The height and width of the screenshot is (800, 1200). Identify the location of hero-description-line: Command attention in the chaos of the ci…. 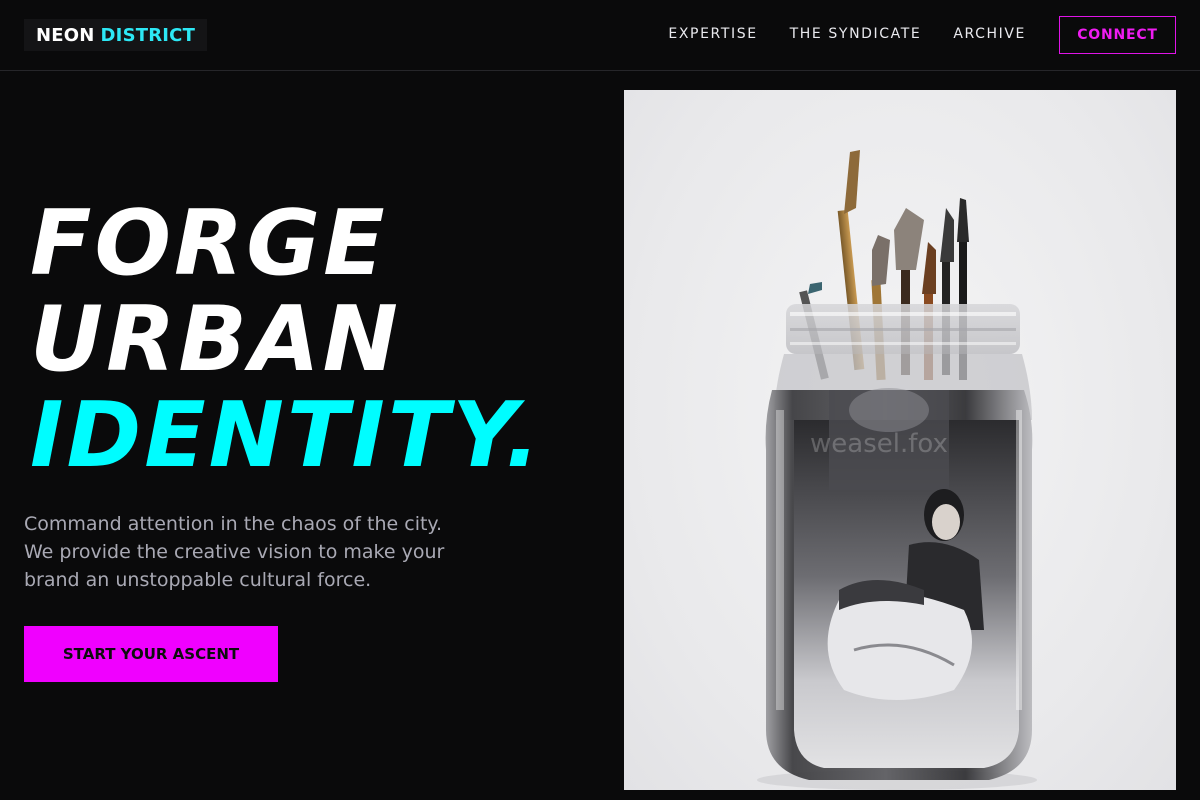
(233, 524).